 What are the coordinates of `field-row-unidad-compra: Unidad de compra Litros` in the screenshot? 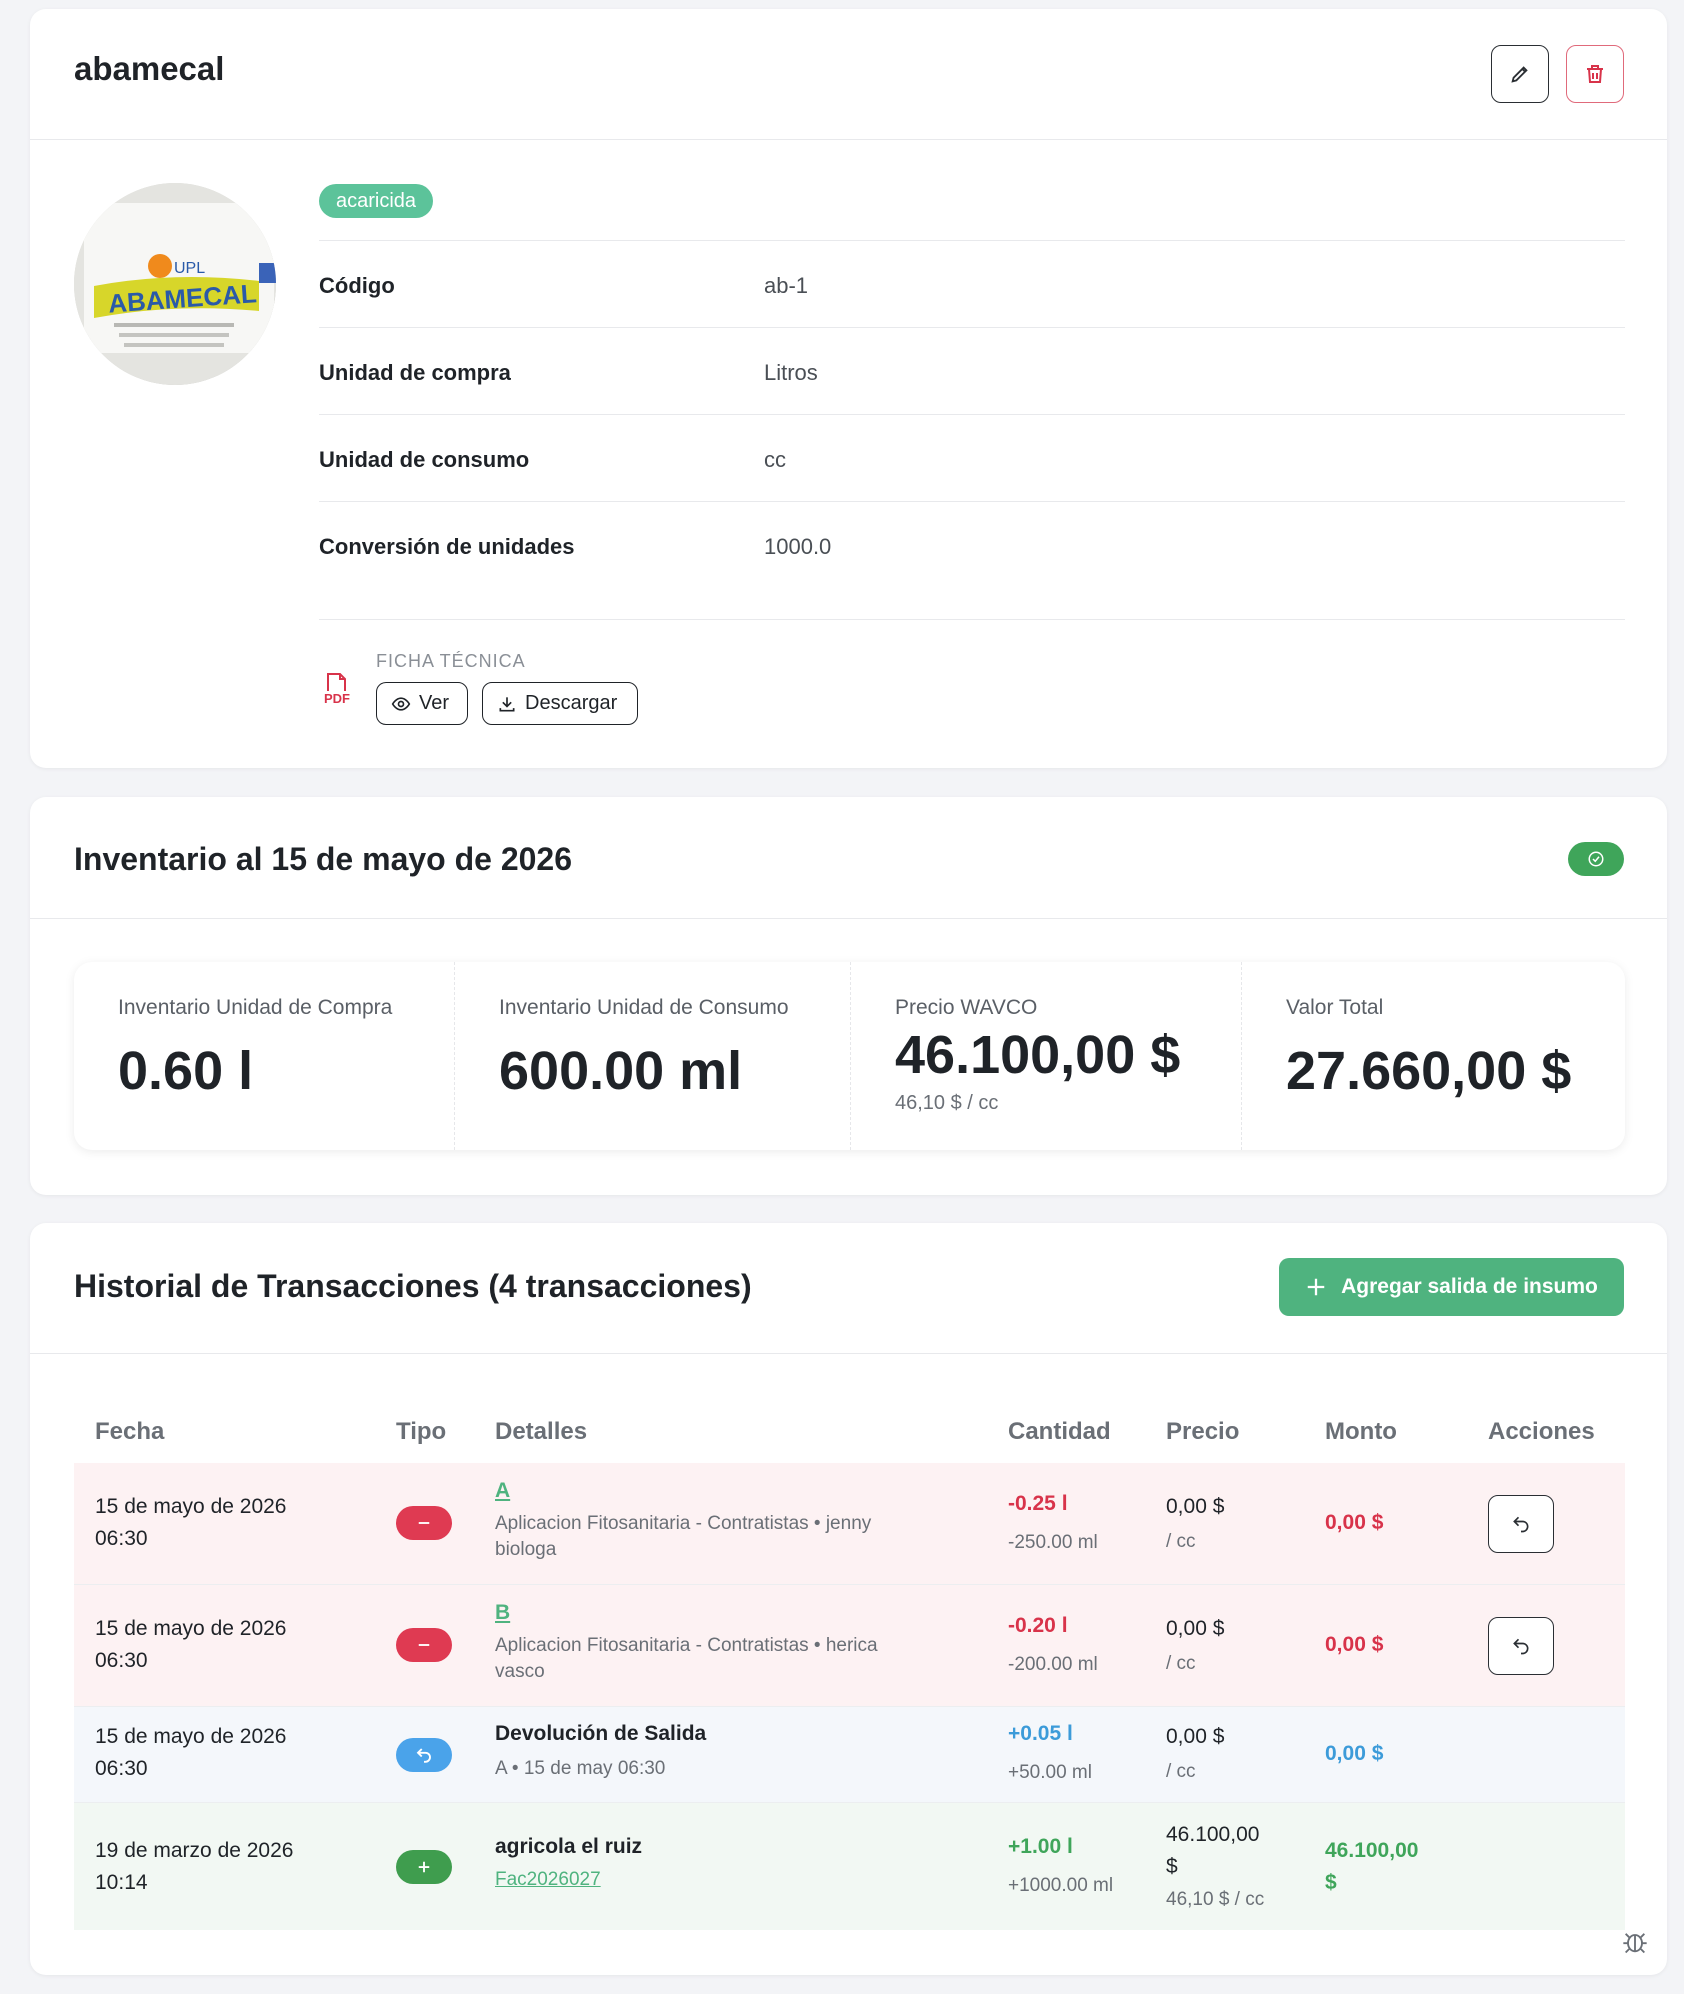 It's located at (972, 370).